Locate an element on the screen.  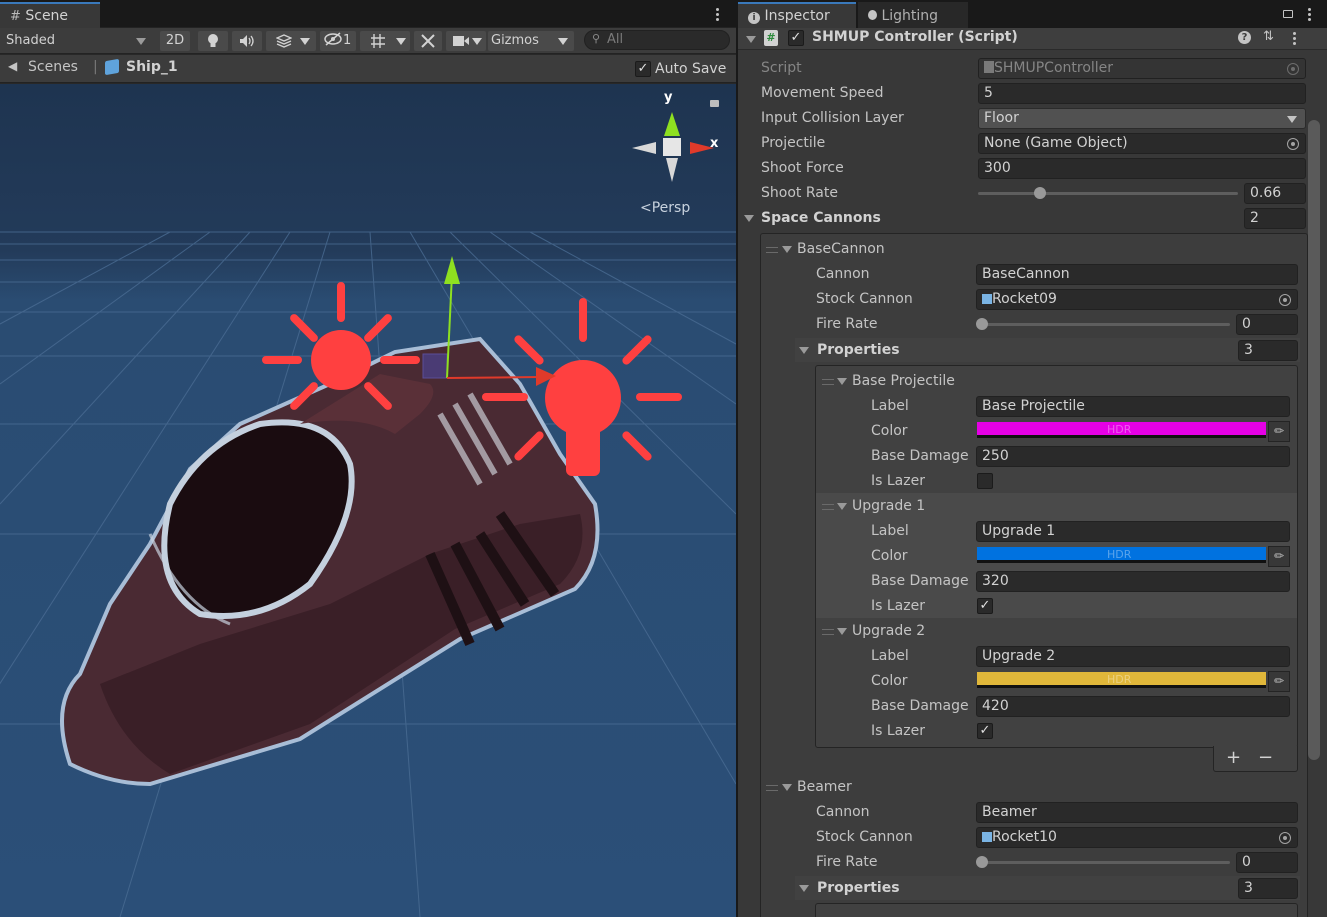
shoot-rate-slider-knob is located at coordinates (1040, 193).